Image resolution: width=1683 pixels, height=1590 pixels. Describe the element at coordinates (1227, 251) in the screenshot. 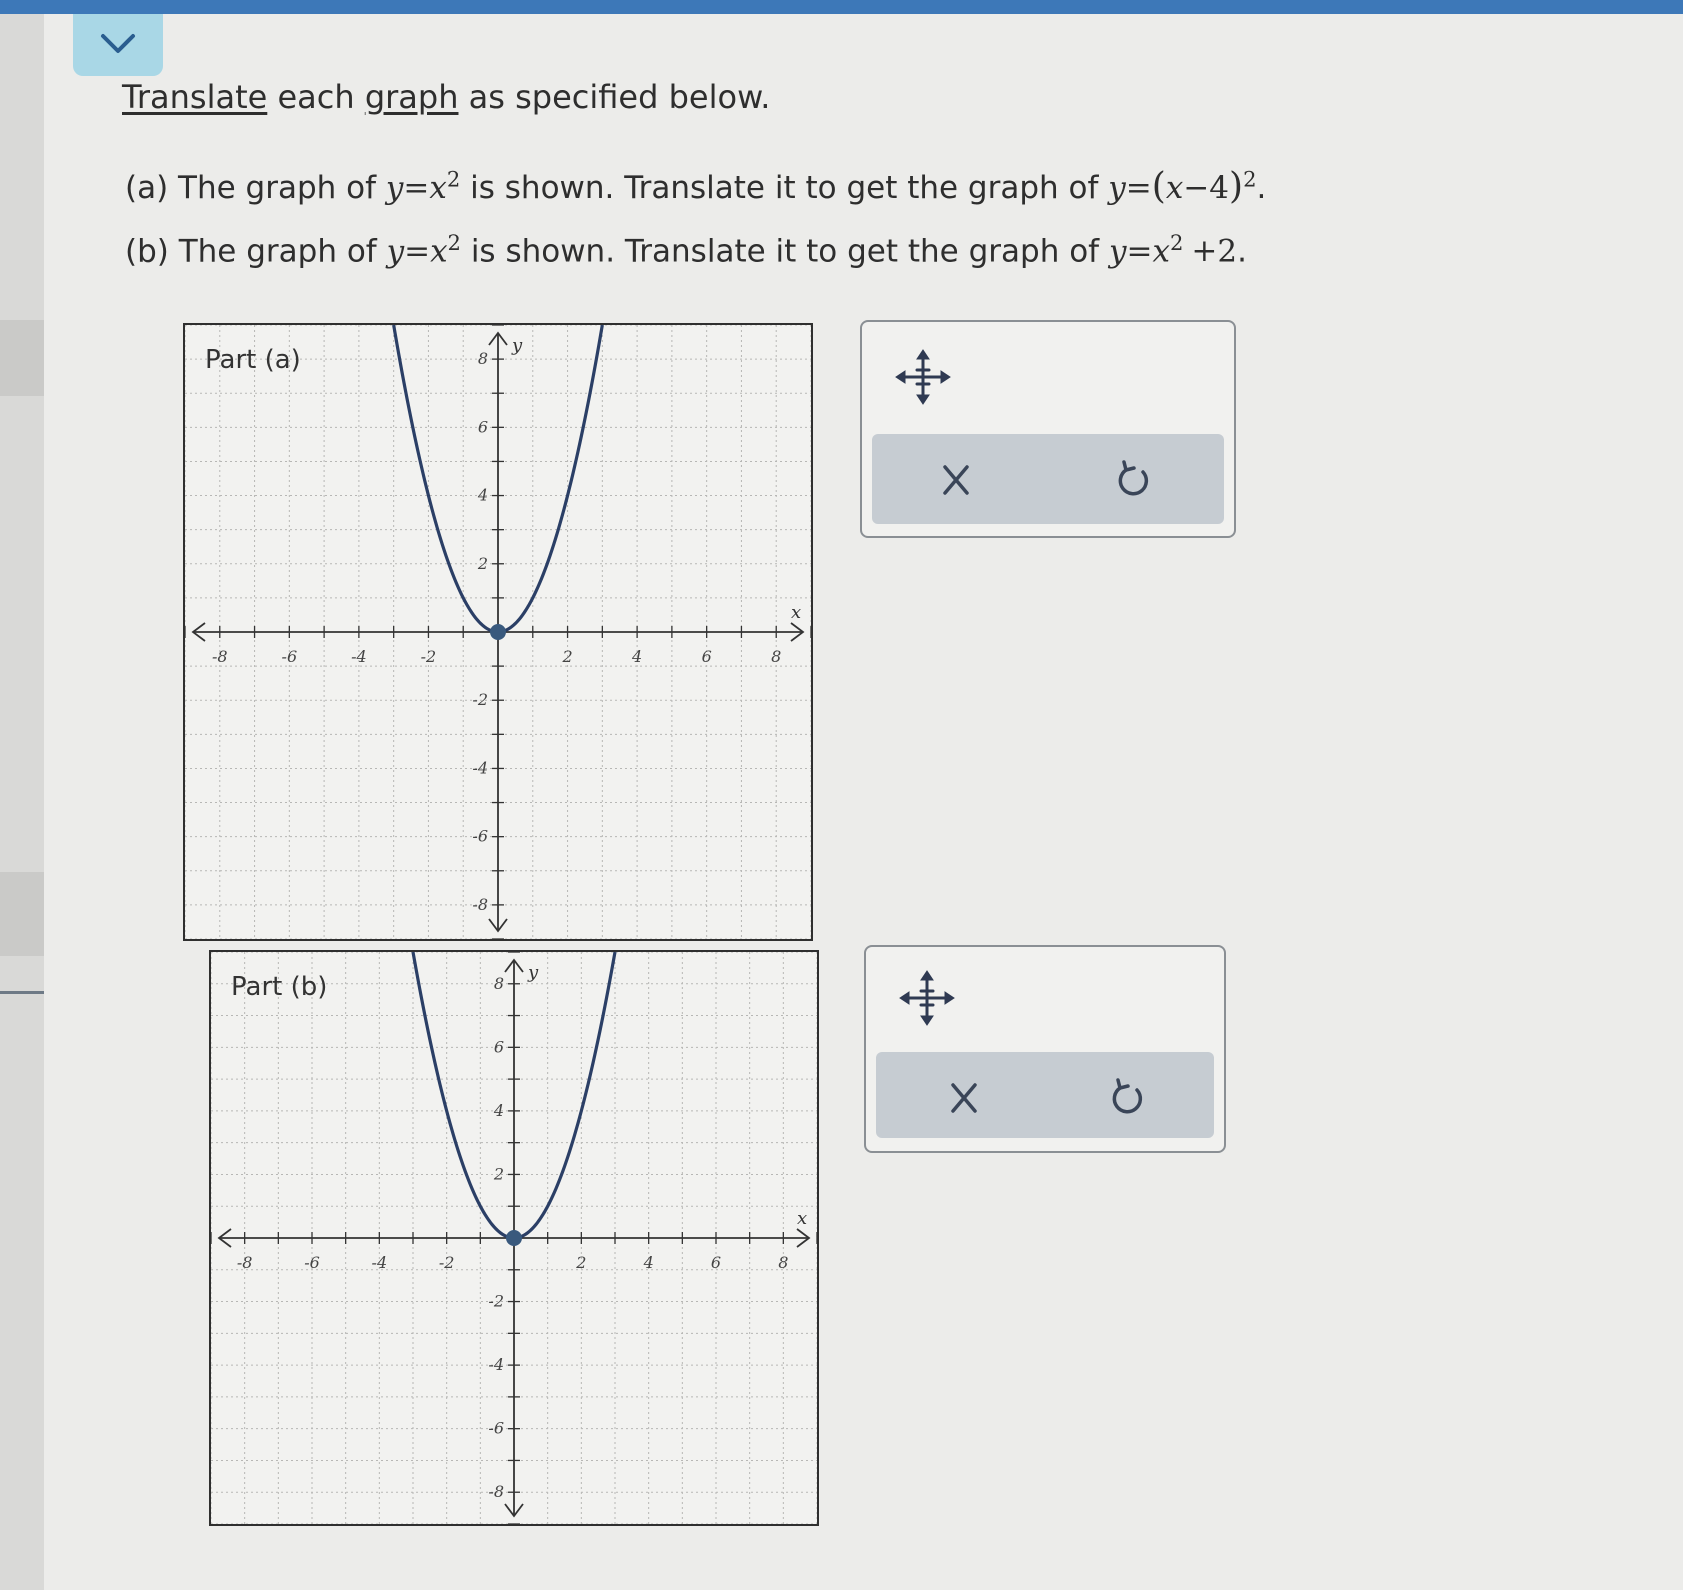

I see `math-number: 2` at that location.